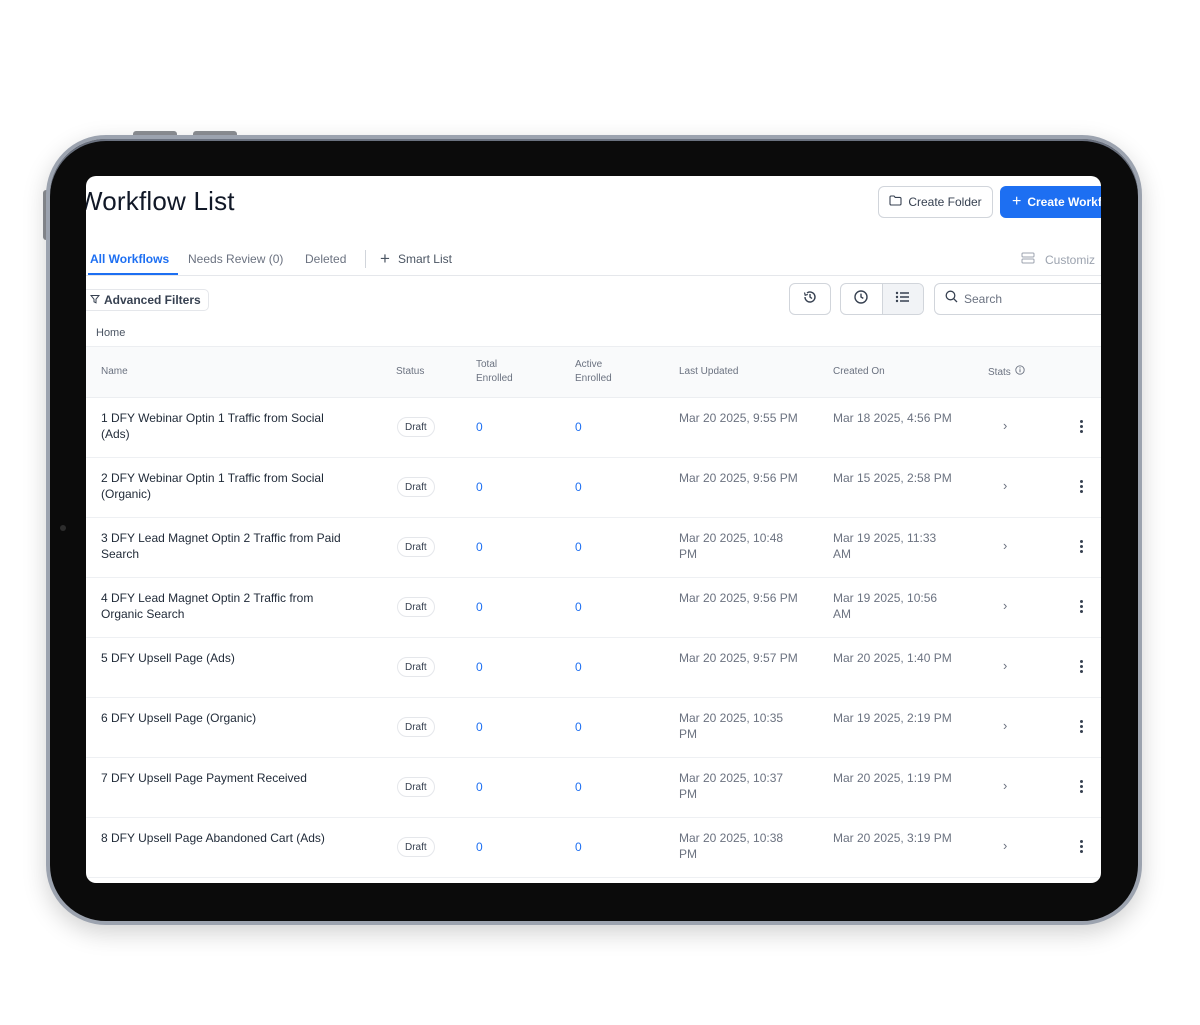 This screenshot has width=1200, height=1025. I want to click on column-header-active-enrolled: Active Enrolled, so click(593, 372).